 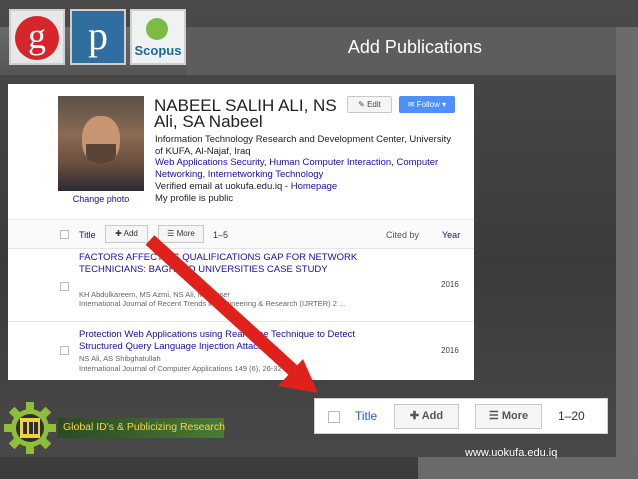 I want to click on gear-icon, so click(x=30, y=428).